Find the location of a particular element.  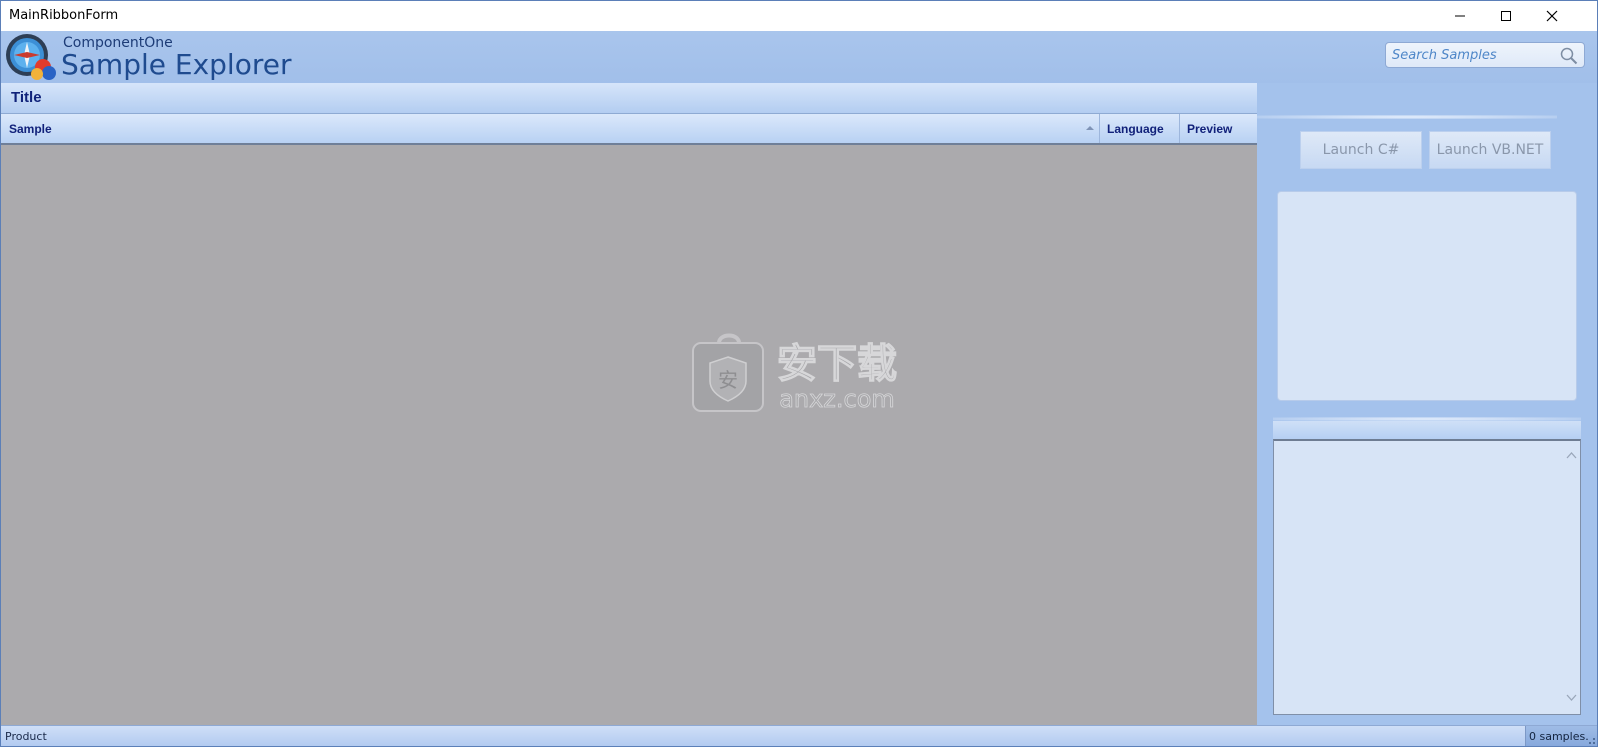

column-header-sample: Sample is located at coordinates (550, 128).